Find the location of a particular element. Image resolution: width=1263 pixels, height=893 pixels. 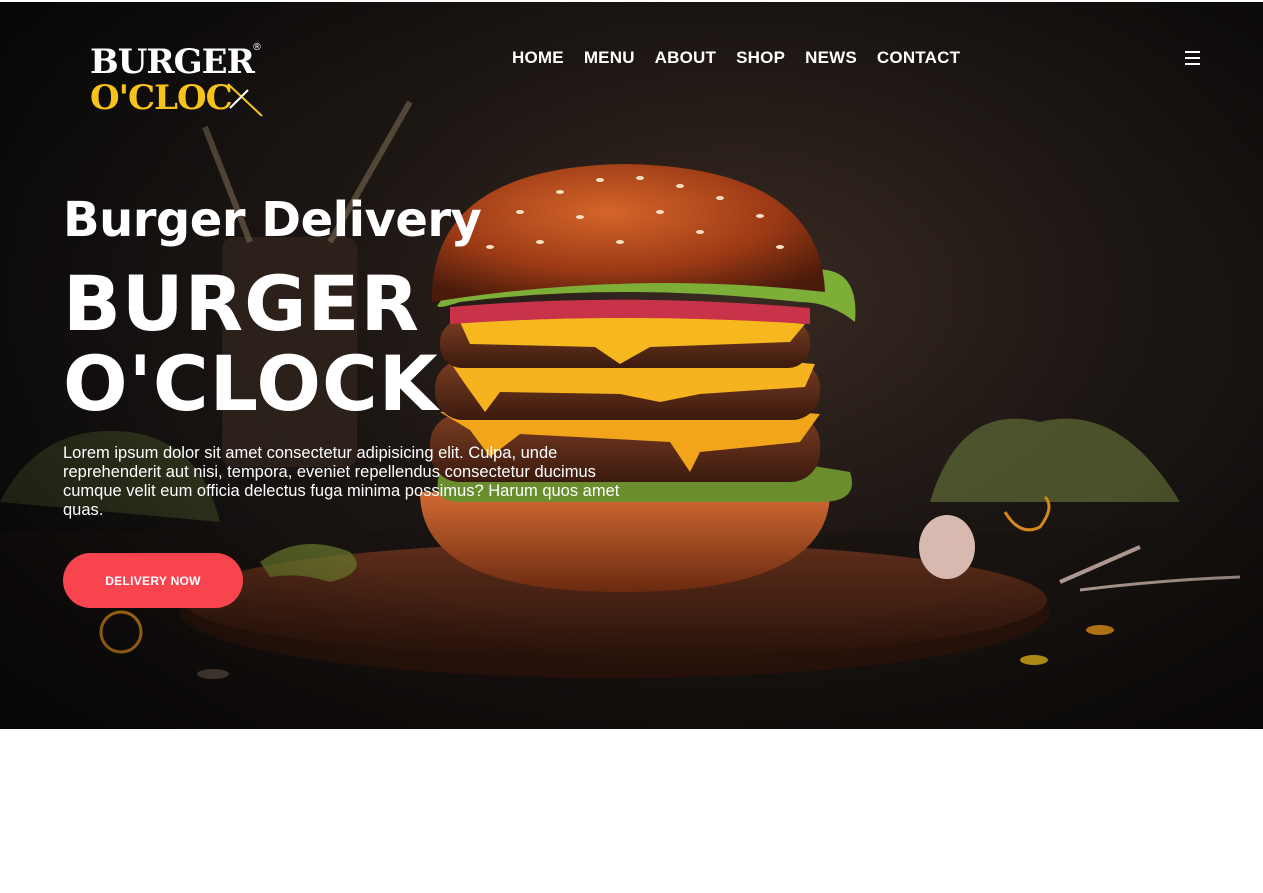

hero-title-line1: BURGER is located at coordinates (241, 303).